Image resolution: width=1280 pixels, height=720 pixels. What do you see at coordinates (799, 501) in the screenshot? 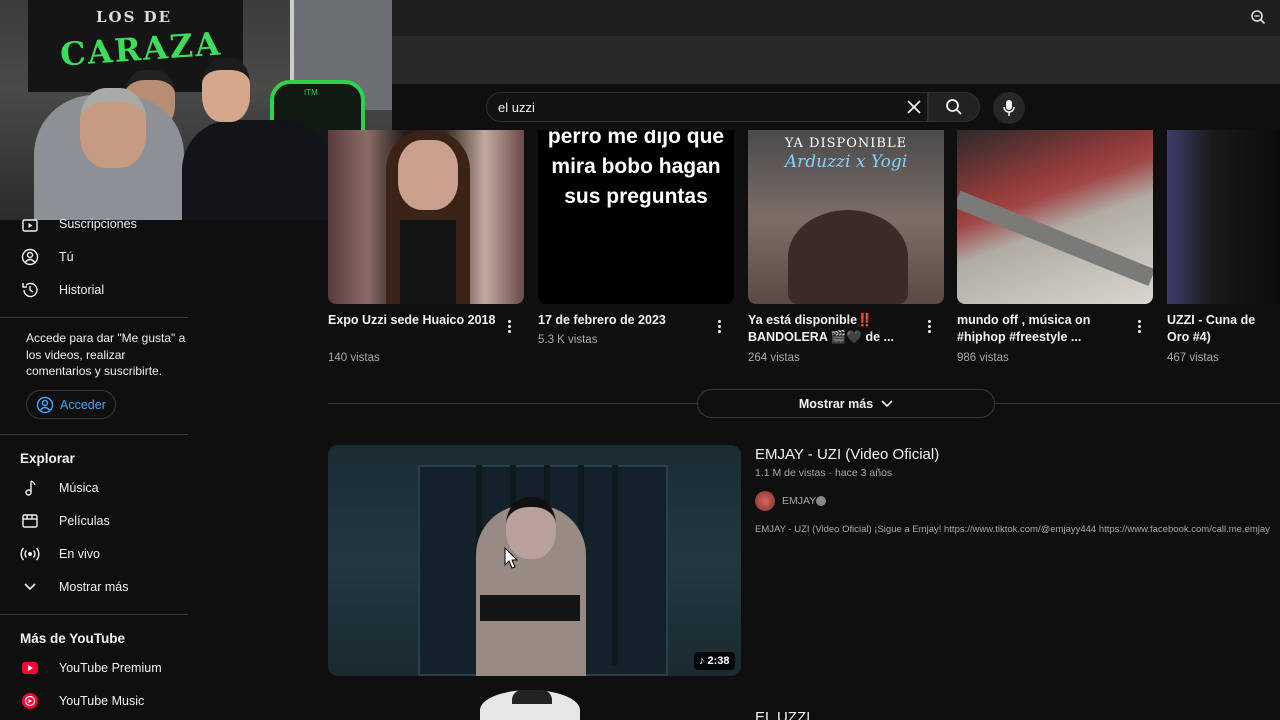
I see `channel-name: EMJAY` at bounding box center [799, 501].